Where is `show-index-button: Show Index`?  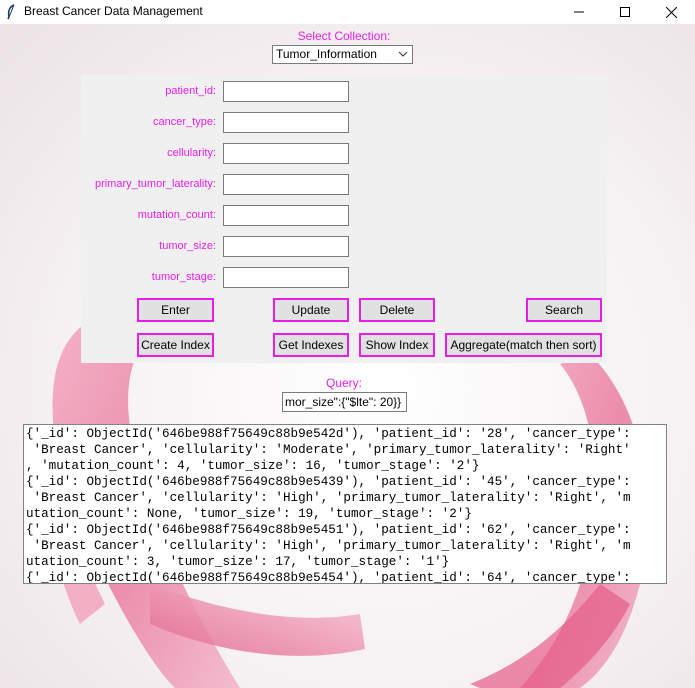
show-index-button: Show Index is located at coordinates (397, 345).